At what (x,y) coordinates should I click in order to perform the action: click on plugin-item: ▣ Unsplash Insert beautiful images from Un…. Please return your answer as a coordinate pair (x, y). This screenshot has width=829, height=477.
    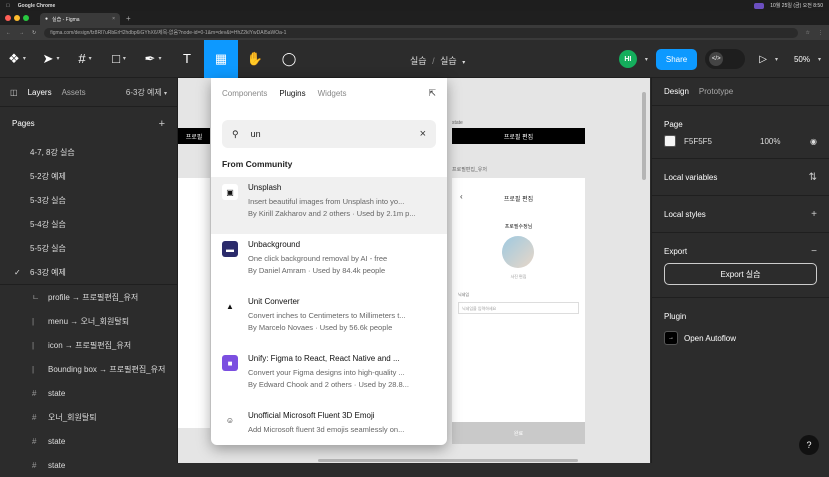
    Looking at the image, I should click on (329, 205).